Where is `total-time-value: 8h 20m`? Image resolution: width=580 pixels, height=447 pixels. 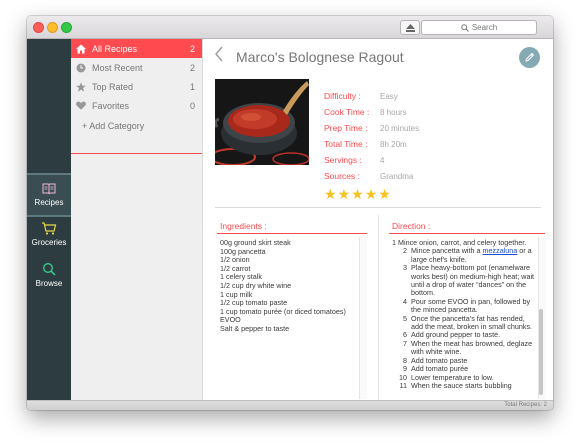
total-time-value: 8h 20m is located at coordinates (393, 144).